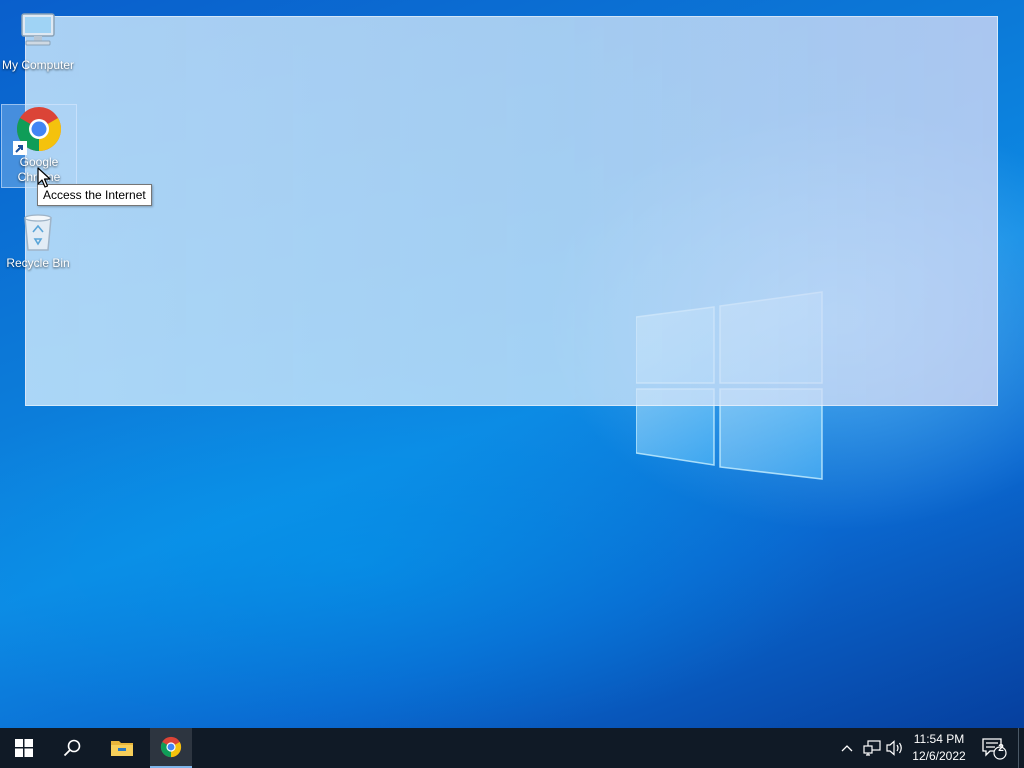  What do you see at coordinates (1021, 748) in the screenshot?
I see `show-desktop-button` at bounding box center [1021, 748].